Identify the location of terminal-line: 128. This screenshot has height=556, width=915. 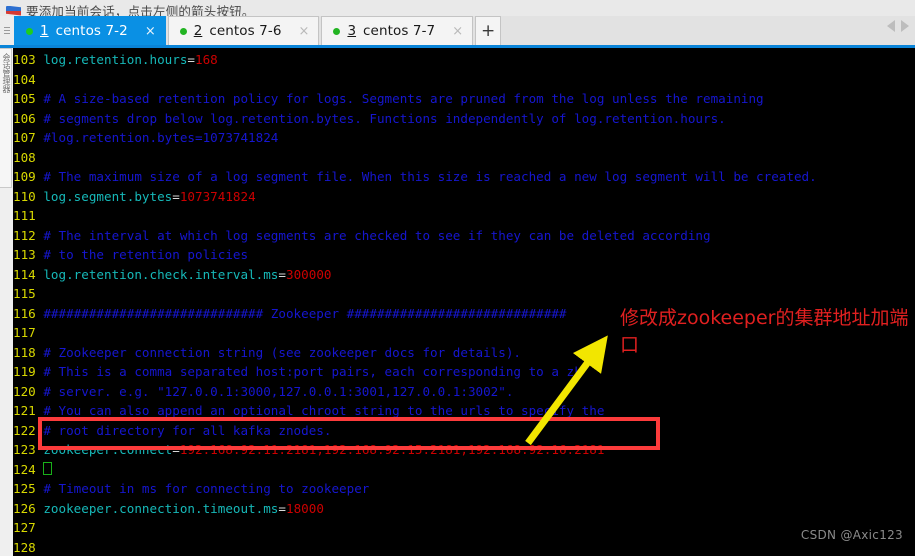
(464, 547).